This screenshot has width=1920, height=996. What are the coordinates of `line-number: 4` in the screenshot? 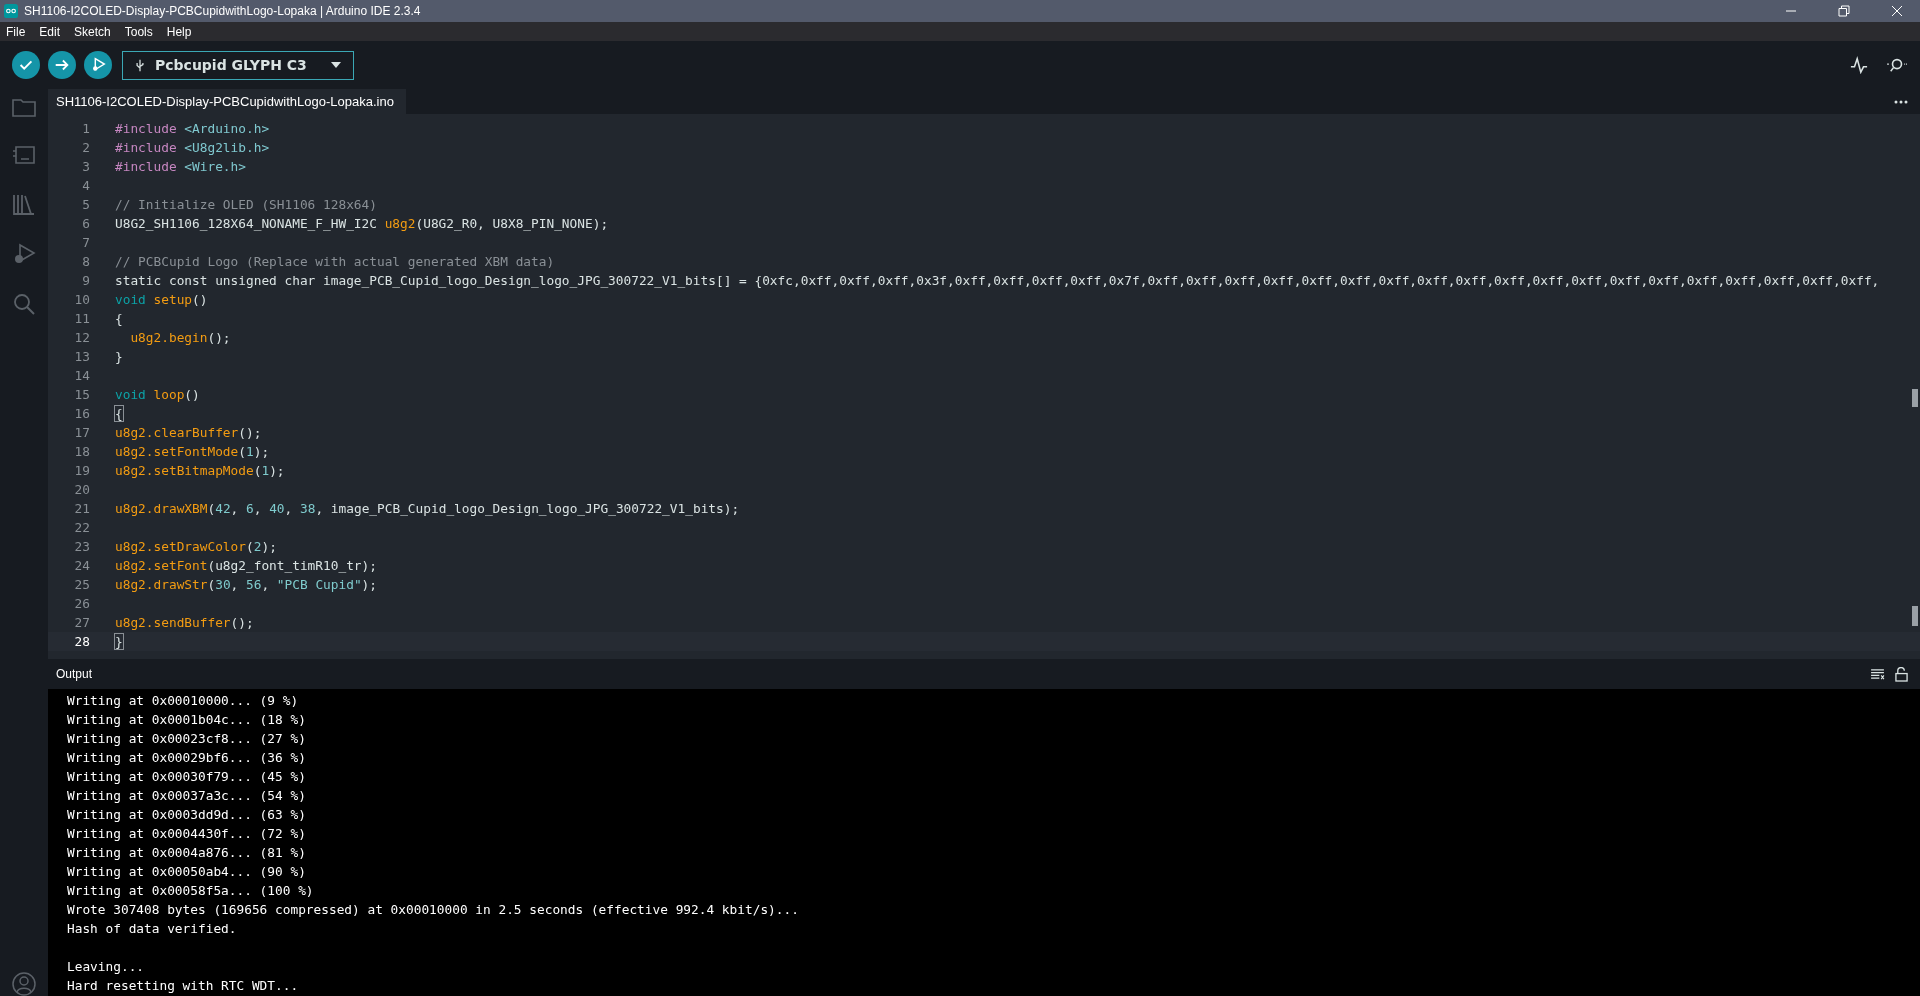 It's located at (85, 185).